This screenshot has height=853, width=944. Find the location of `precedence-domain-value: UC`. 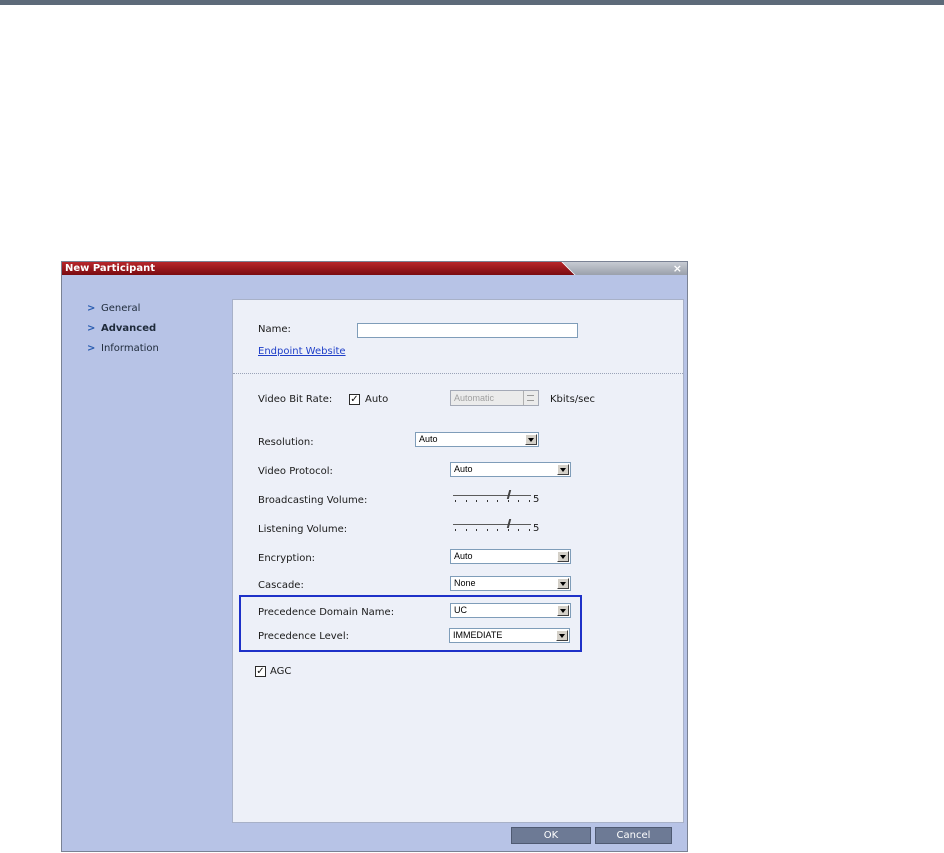

precedence-domain-value: UC is located at coordinates (460, 610).